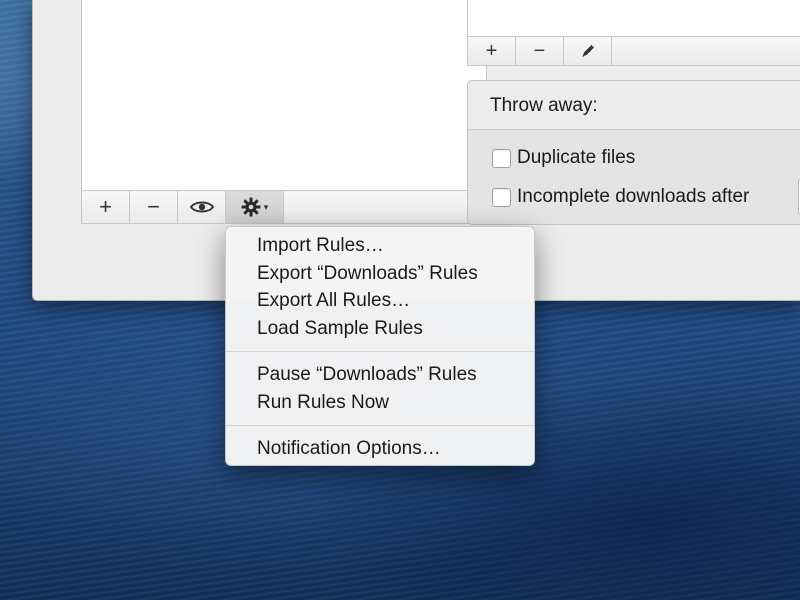 Image resolution: width=800 pixels, height=600 pixels. I want to click on gear-icon, so click(251, 207).